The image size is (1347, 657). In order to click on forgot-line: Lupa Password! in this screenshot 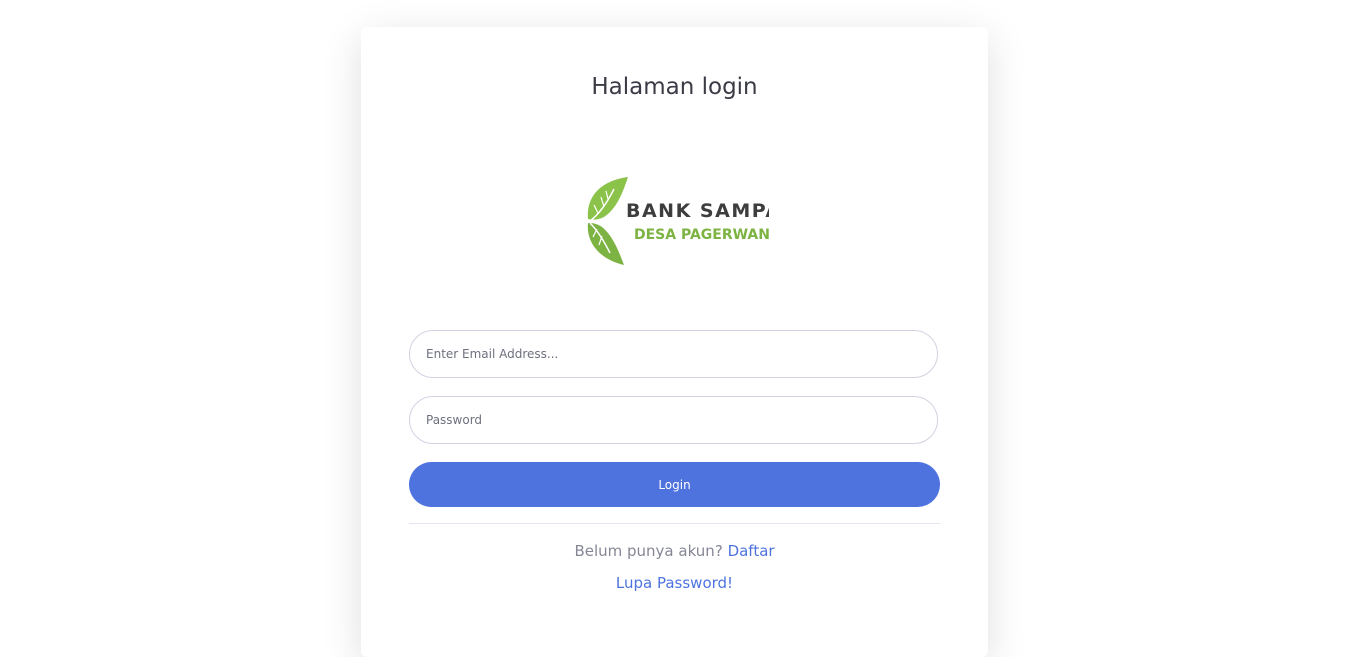, I will do `click(674, 583)`.